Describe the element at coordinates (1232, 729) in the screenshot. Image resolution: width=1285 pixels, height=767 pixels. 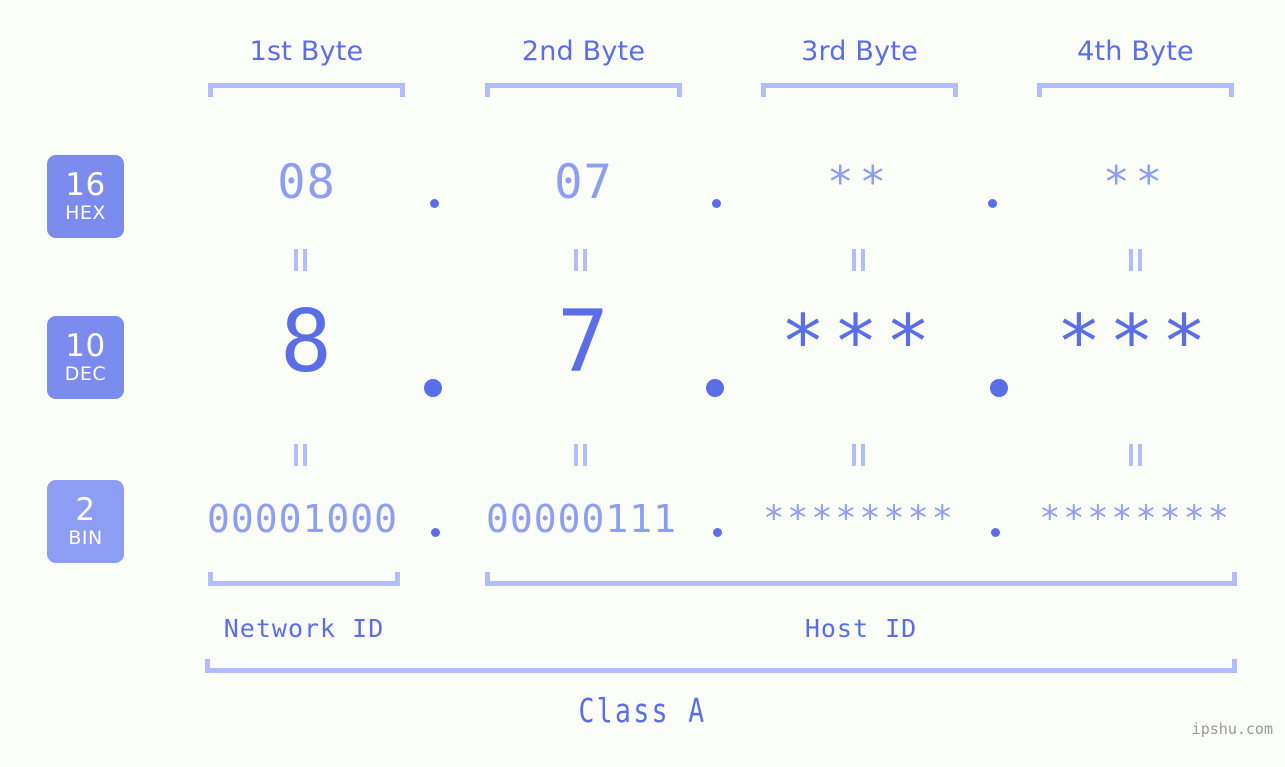
I see `site-watermark: ipshu.com` at that location.